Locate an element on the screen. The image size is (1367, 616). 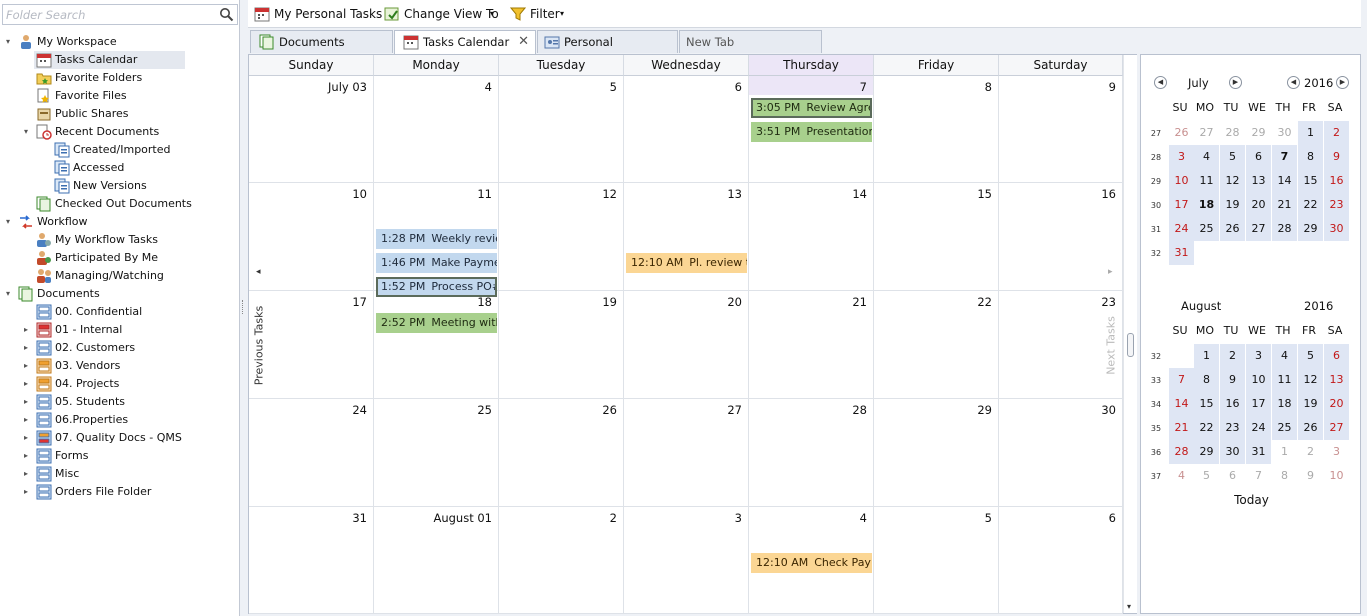
today-button: Today is located at coordinates (1251, 500).